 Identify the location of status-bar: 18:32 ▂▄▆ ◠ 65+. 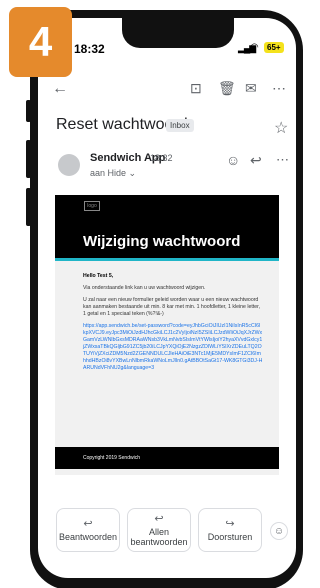
(167, 37).